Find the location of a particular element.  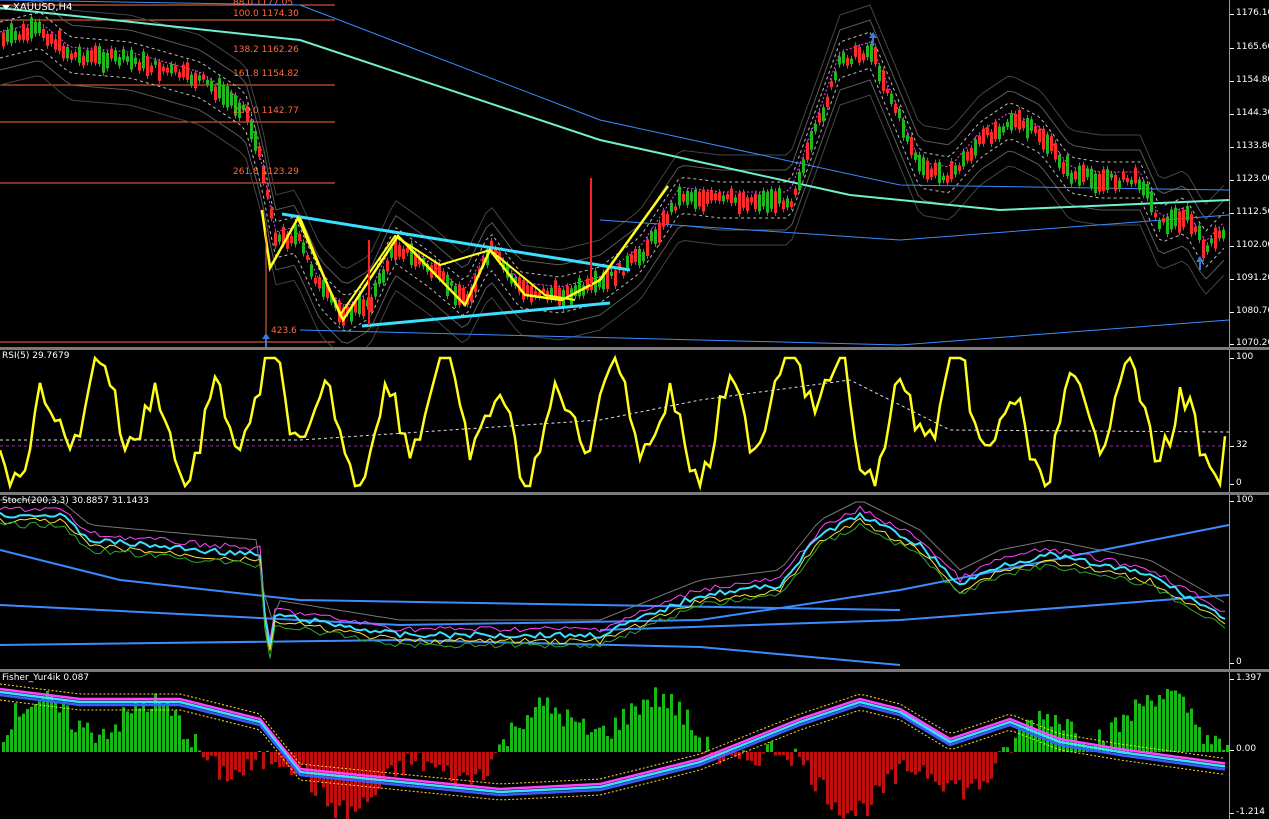

arrow-icon is located at coordinates (266, 340).